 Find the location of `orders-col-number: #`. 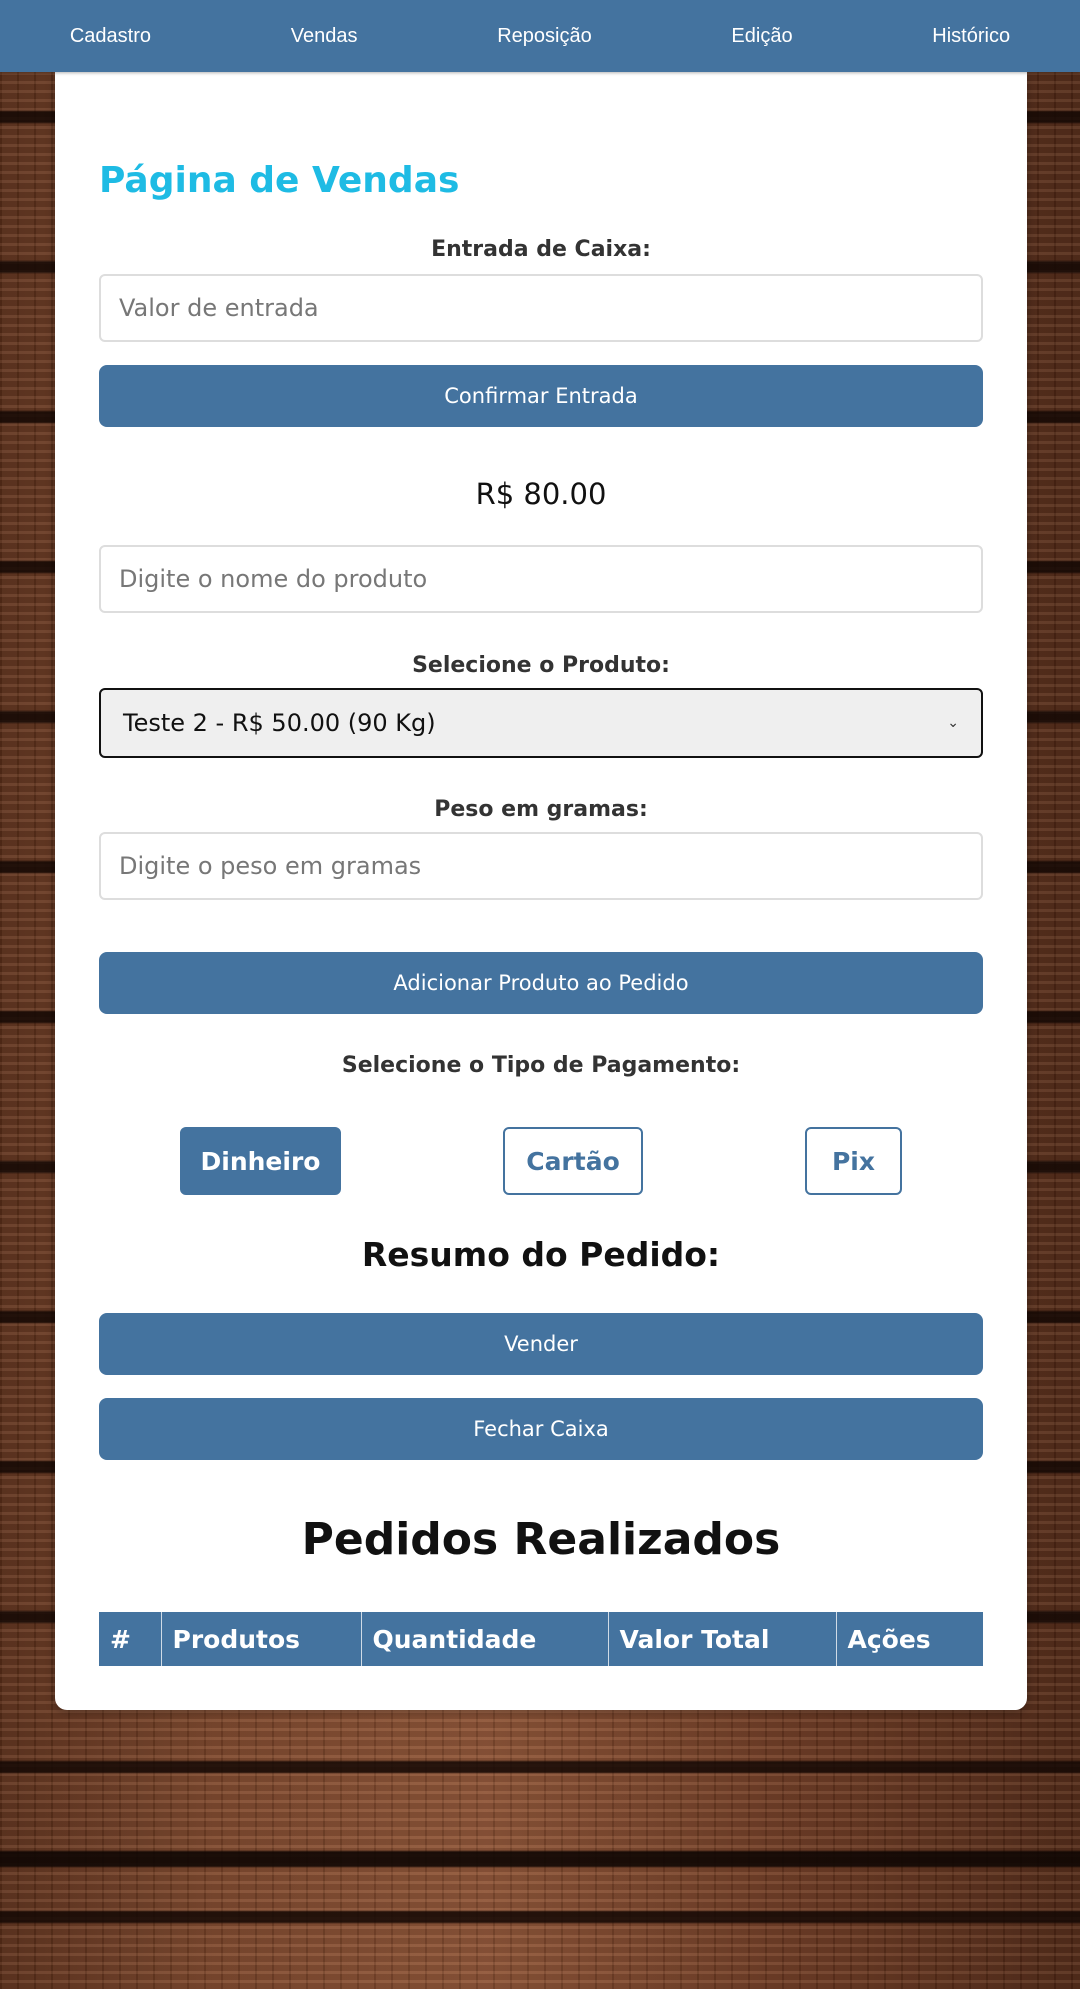

orders-col-number: # is located at coordinates (130, 1639).